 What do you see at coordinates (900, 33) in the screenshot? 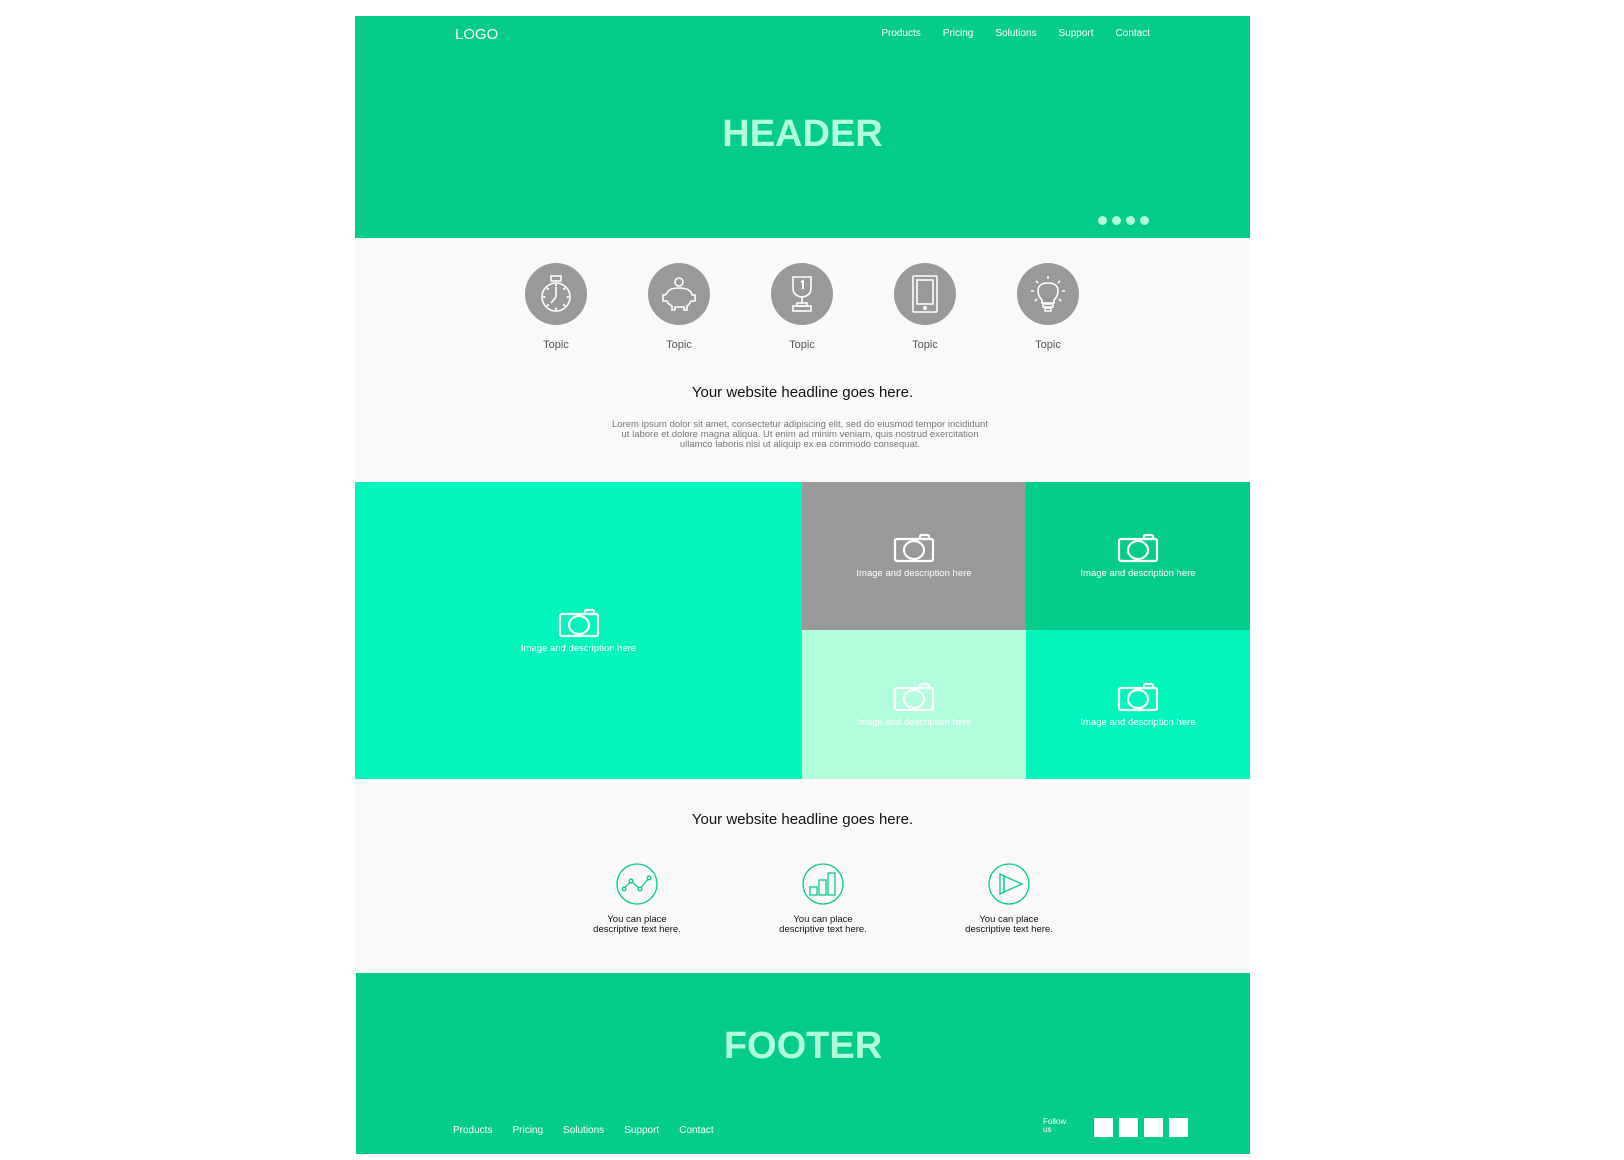
I see `nav-products: Products` at bounding box center [900, 33].